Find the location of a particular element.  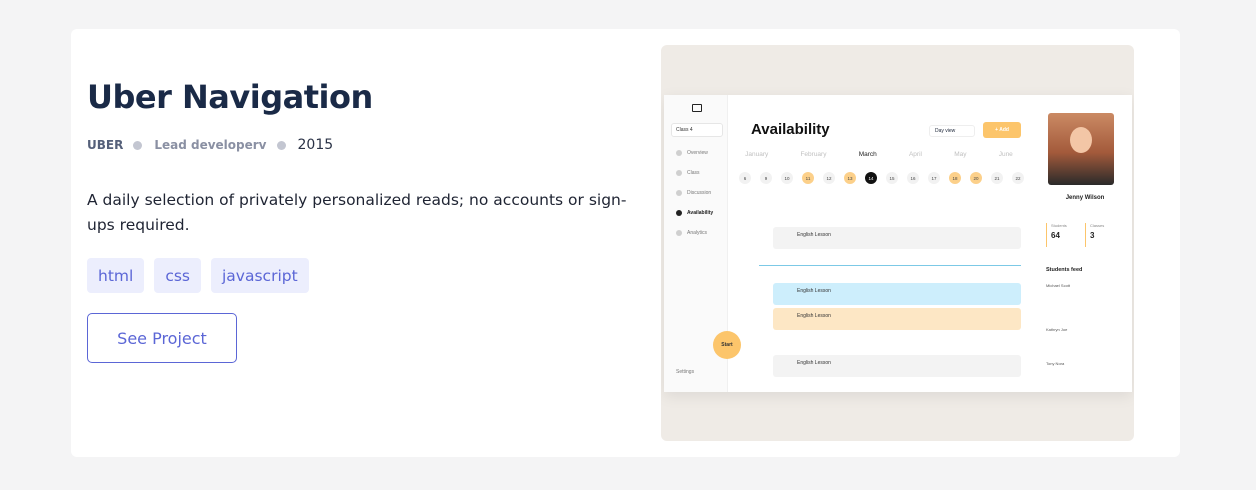

tech-tags: html css javascript is located at coordinates (198, 275).